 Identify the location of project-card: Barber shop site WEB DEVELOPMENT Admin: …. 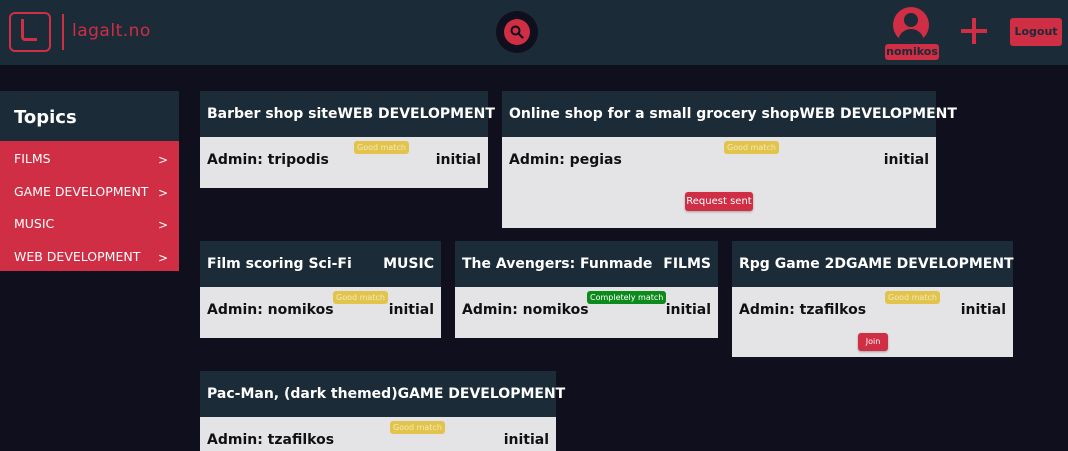
(347, 139).